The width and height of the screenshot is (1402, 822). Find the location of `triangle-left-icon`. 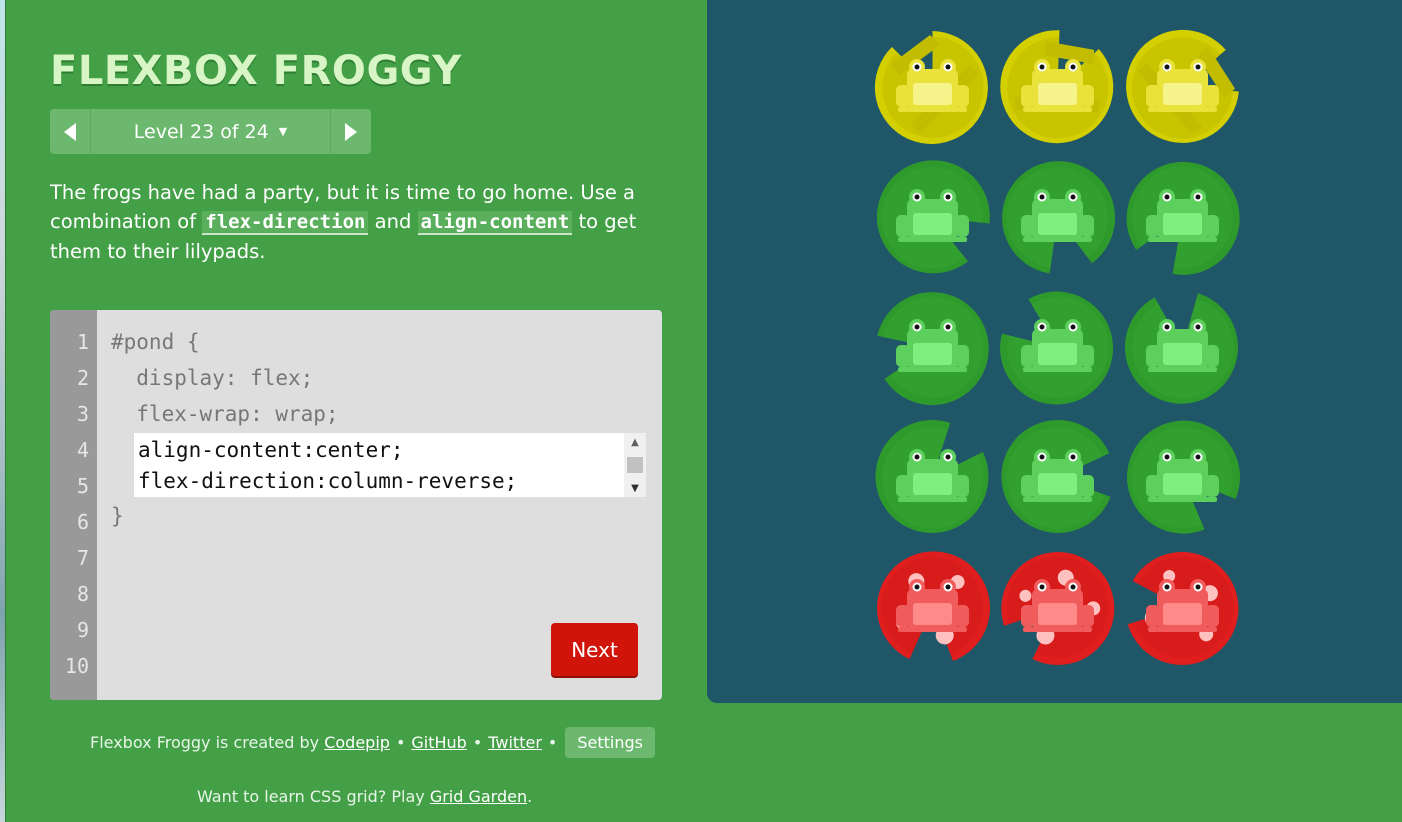

triangle-left-icon is located at coordinates (70, 131).